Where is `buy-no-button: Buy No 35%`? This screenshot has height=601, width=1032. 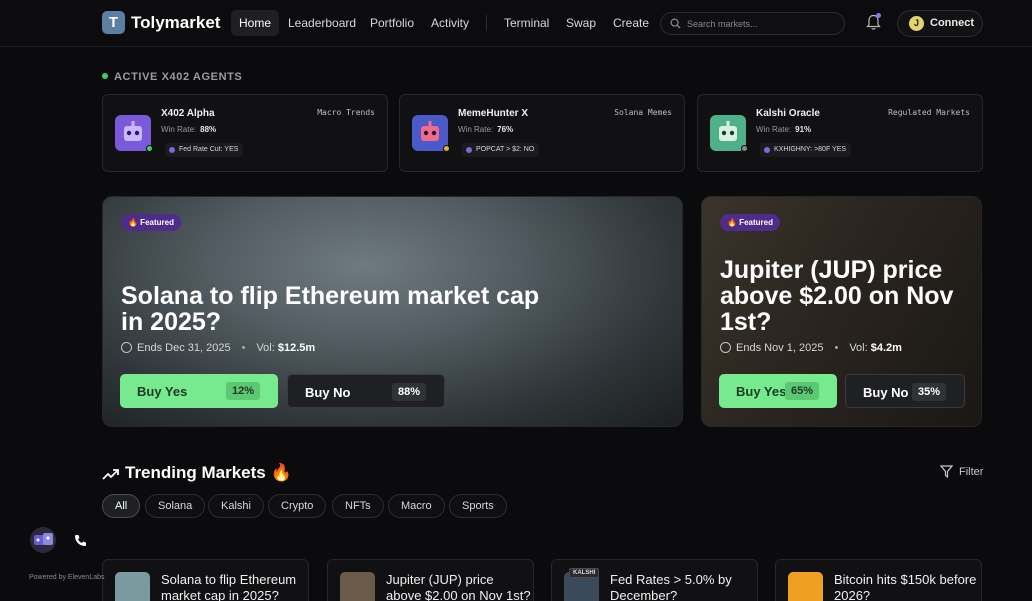
buy-no-button: Buy No 35% is located at coordinates (905, 391).